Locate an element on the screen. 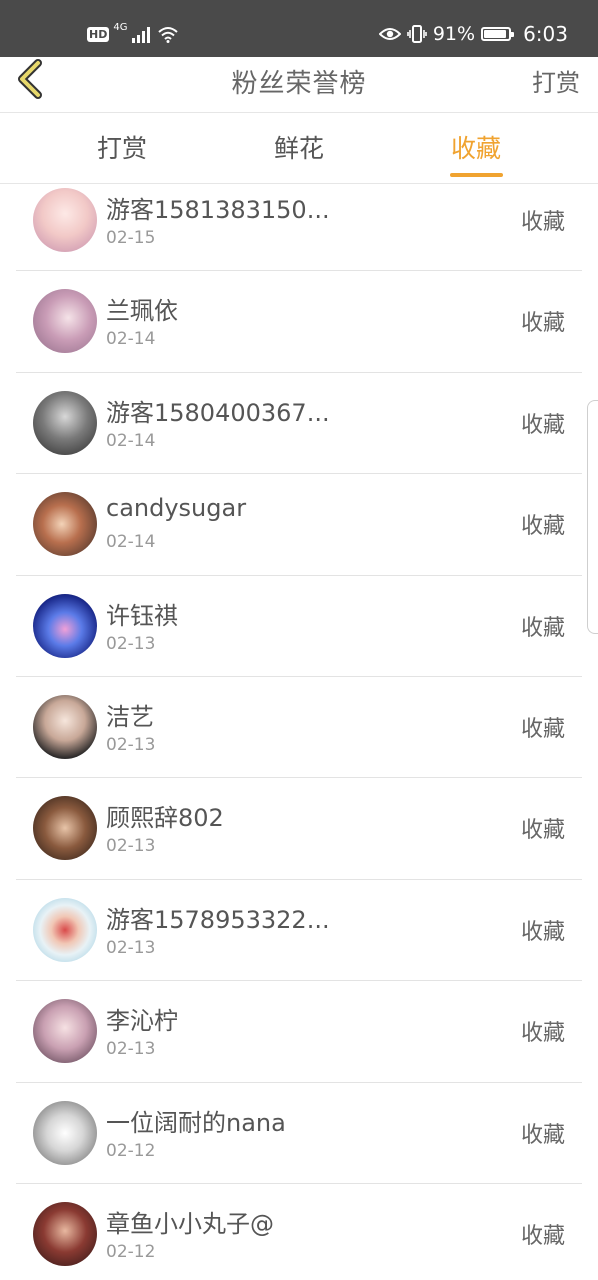 The width and height of the screenshot is (598, 1280). list-item: 许钰祺 02-13 收藏 is located at coordinates (299, 626).